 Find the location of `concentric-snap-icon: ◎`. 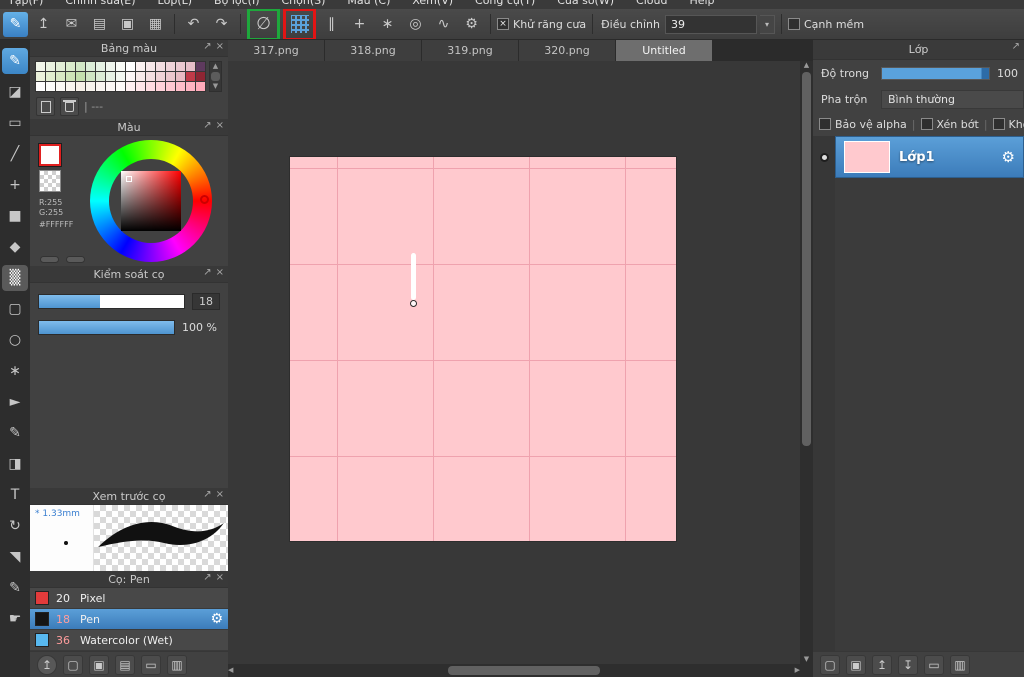

concentric-snap-icon: ◎ is located at coordinates (415, 24).